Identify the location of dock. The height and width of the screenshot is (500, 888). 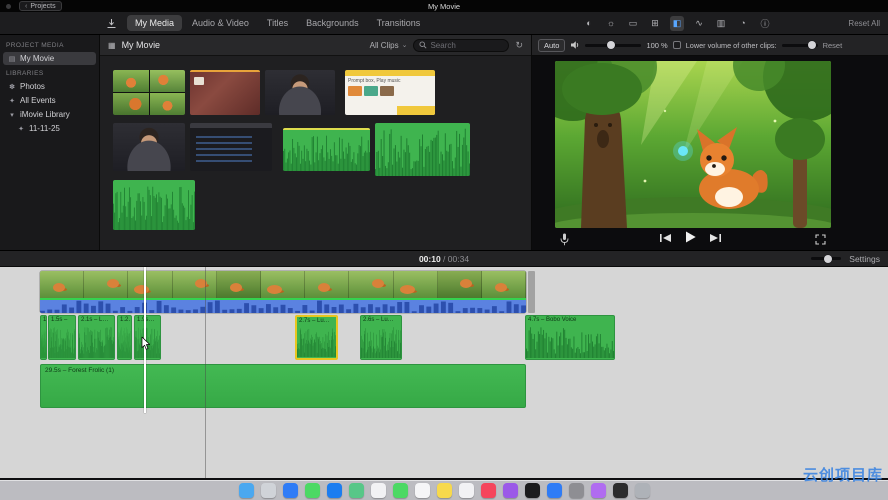
(444, 490).